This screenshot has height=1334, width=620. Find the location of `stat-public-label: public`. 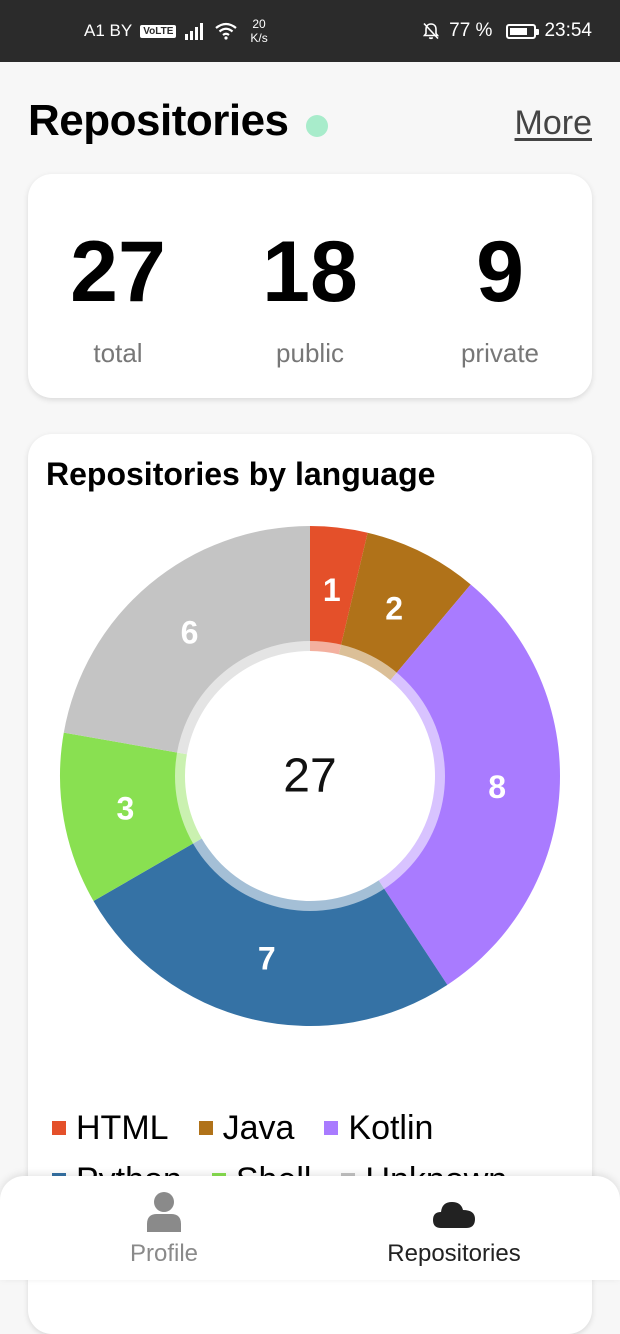

stat-public-label: public is located at coordinates (310, 353).